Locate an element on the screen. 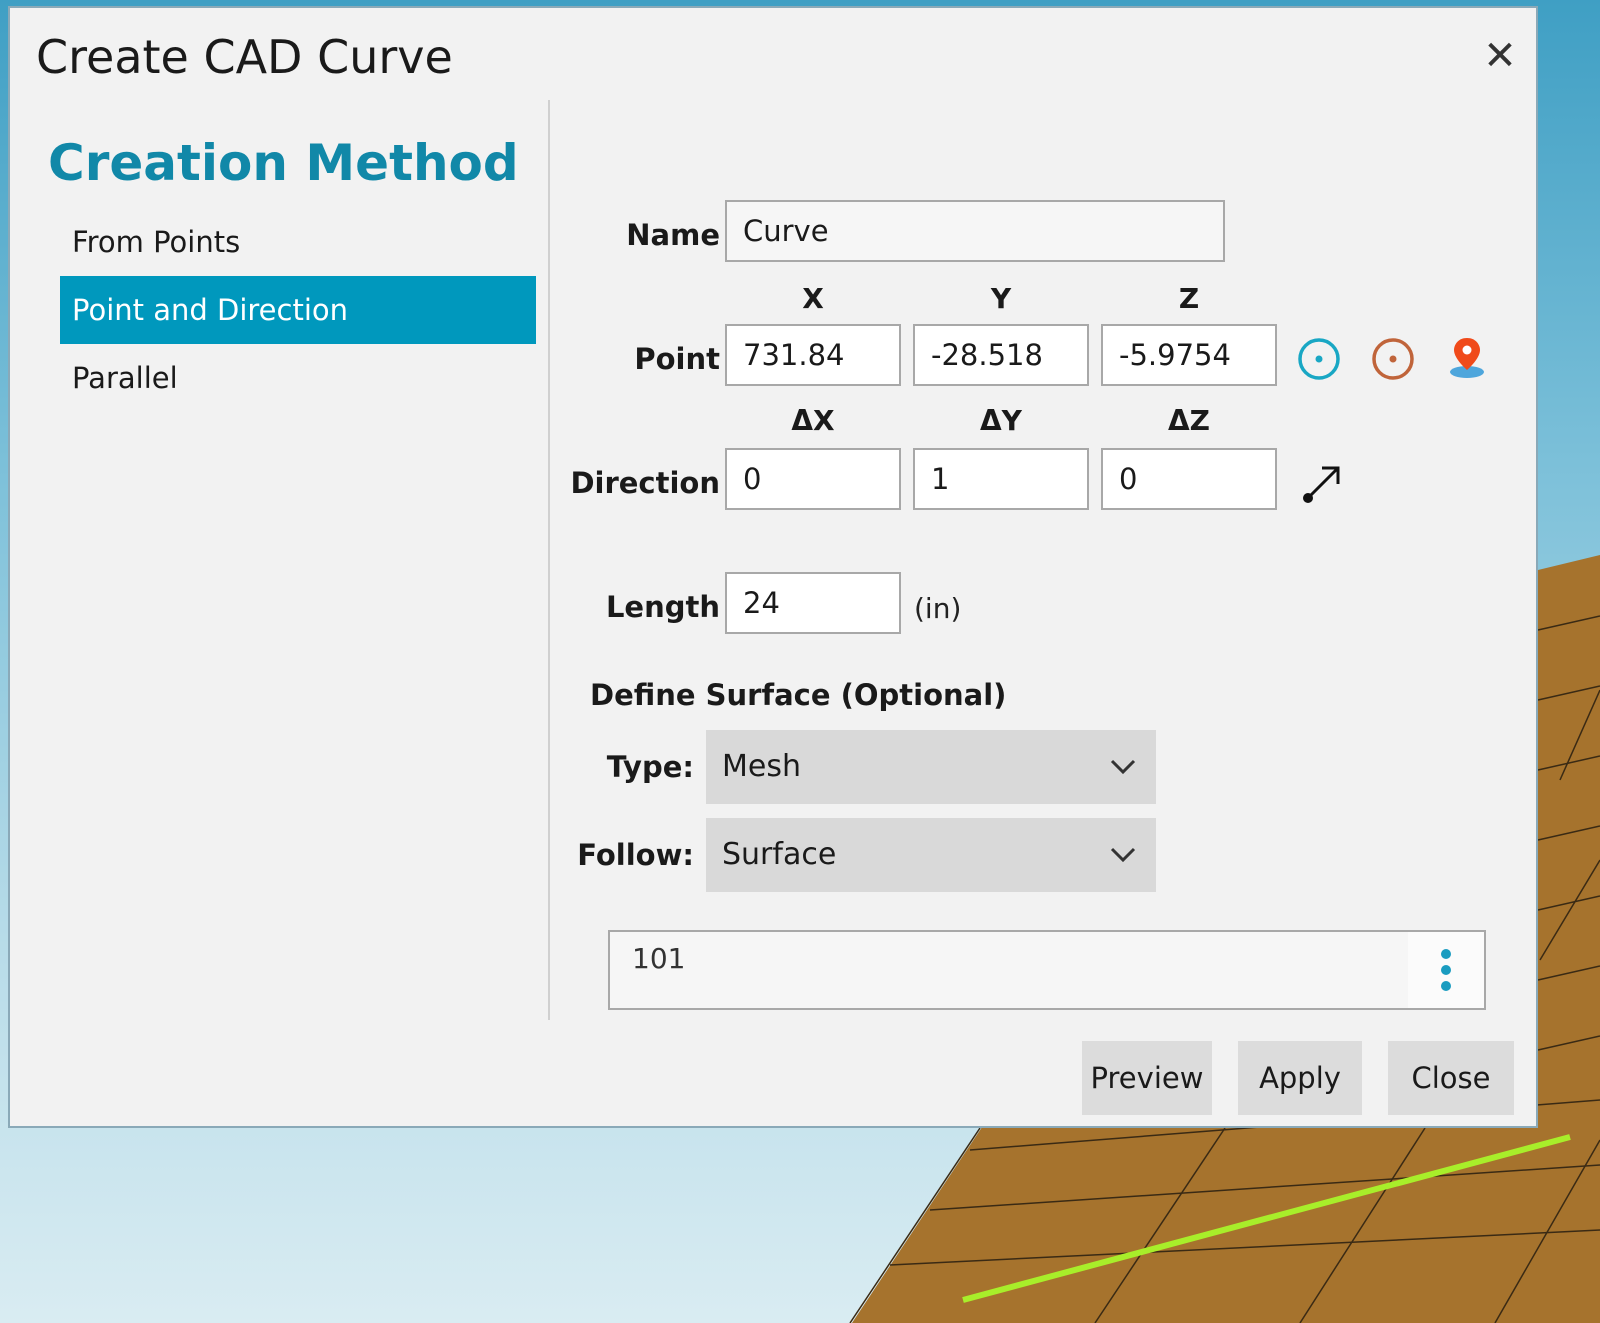 This screenshot has width=1600, height=1323. z-header: Z is located at coordinates (1189, 298).